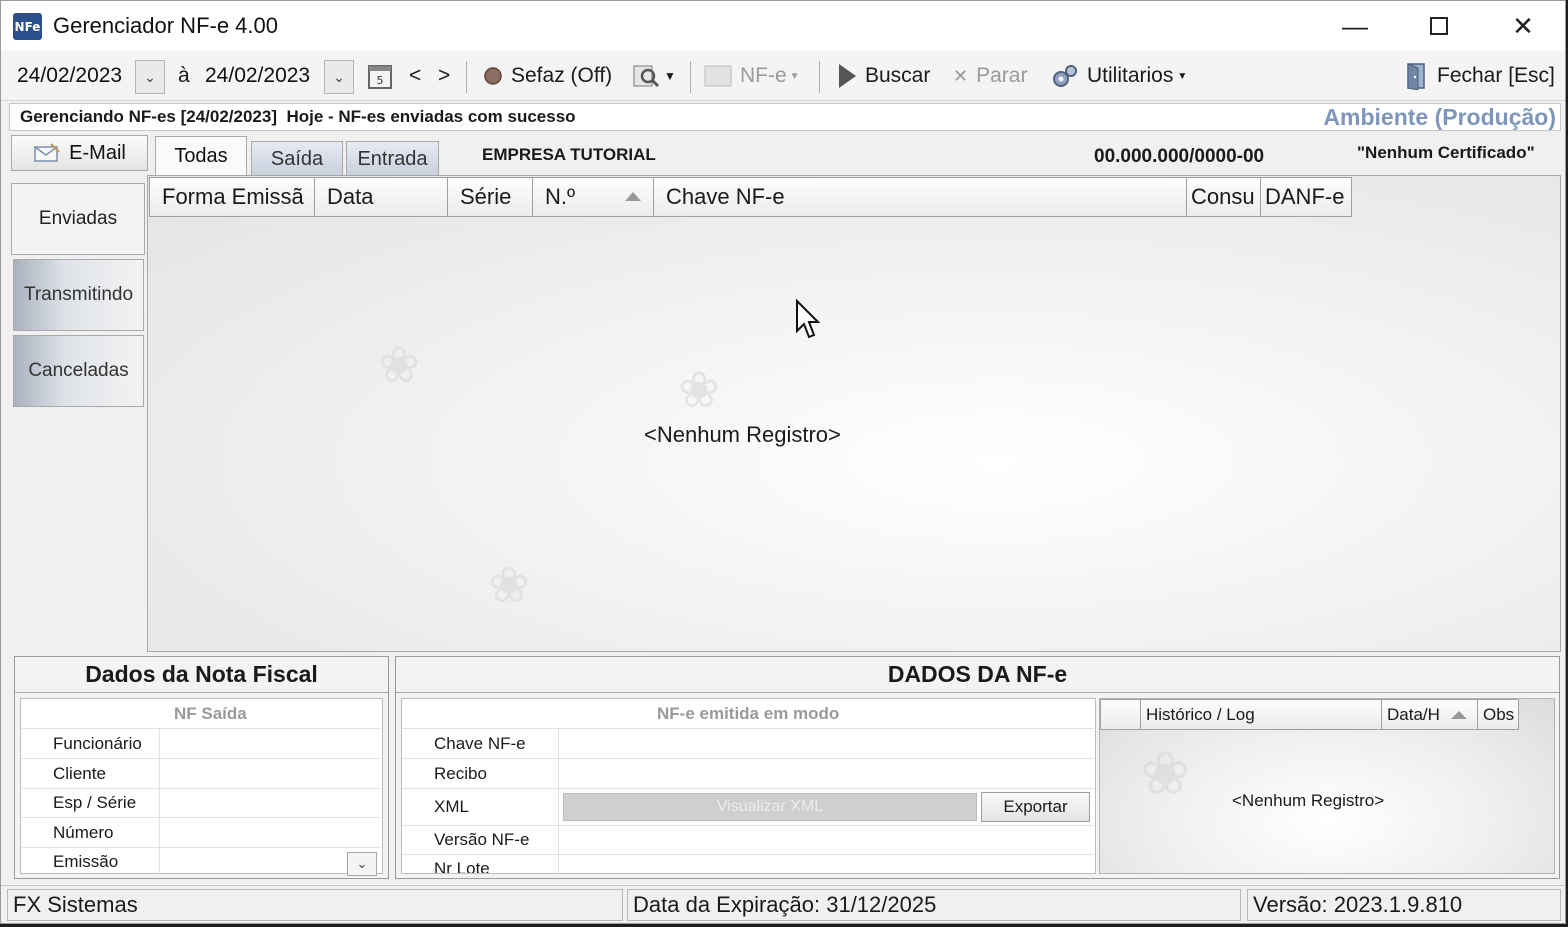 The image size is (1568, 927). Describe the element at coordinates (232, 197) in the screenshot. I see `column-forma-emissao: Forma Emissã` at that location.